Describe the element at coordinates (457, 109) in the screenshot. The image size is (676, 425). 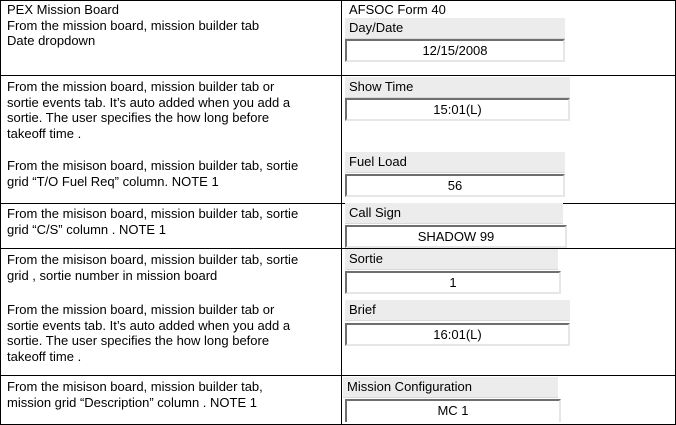
I see `show-time-input: 15:01(L)` at that location.